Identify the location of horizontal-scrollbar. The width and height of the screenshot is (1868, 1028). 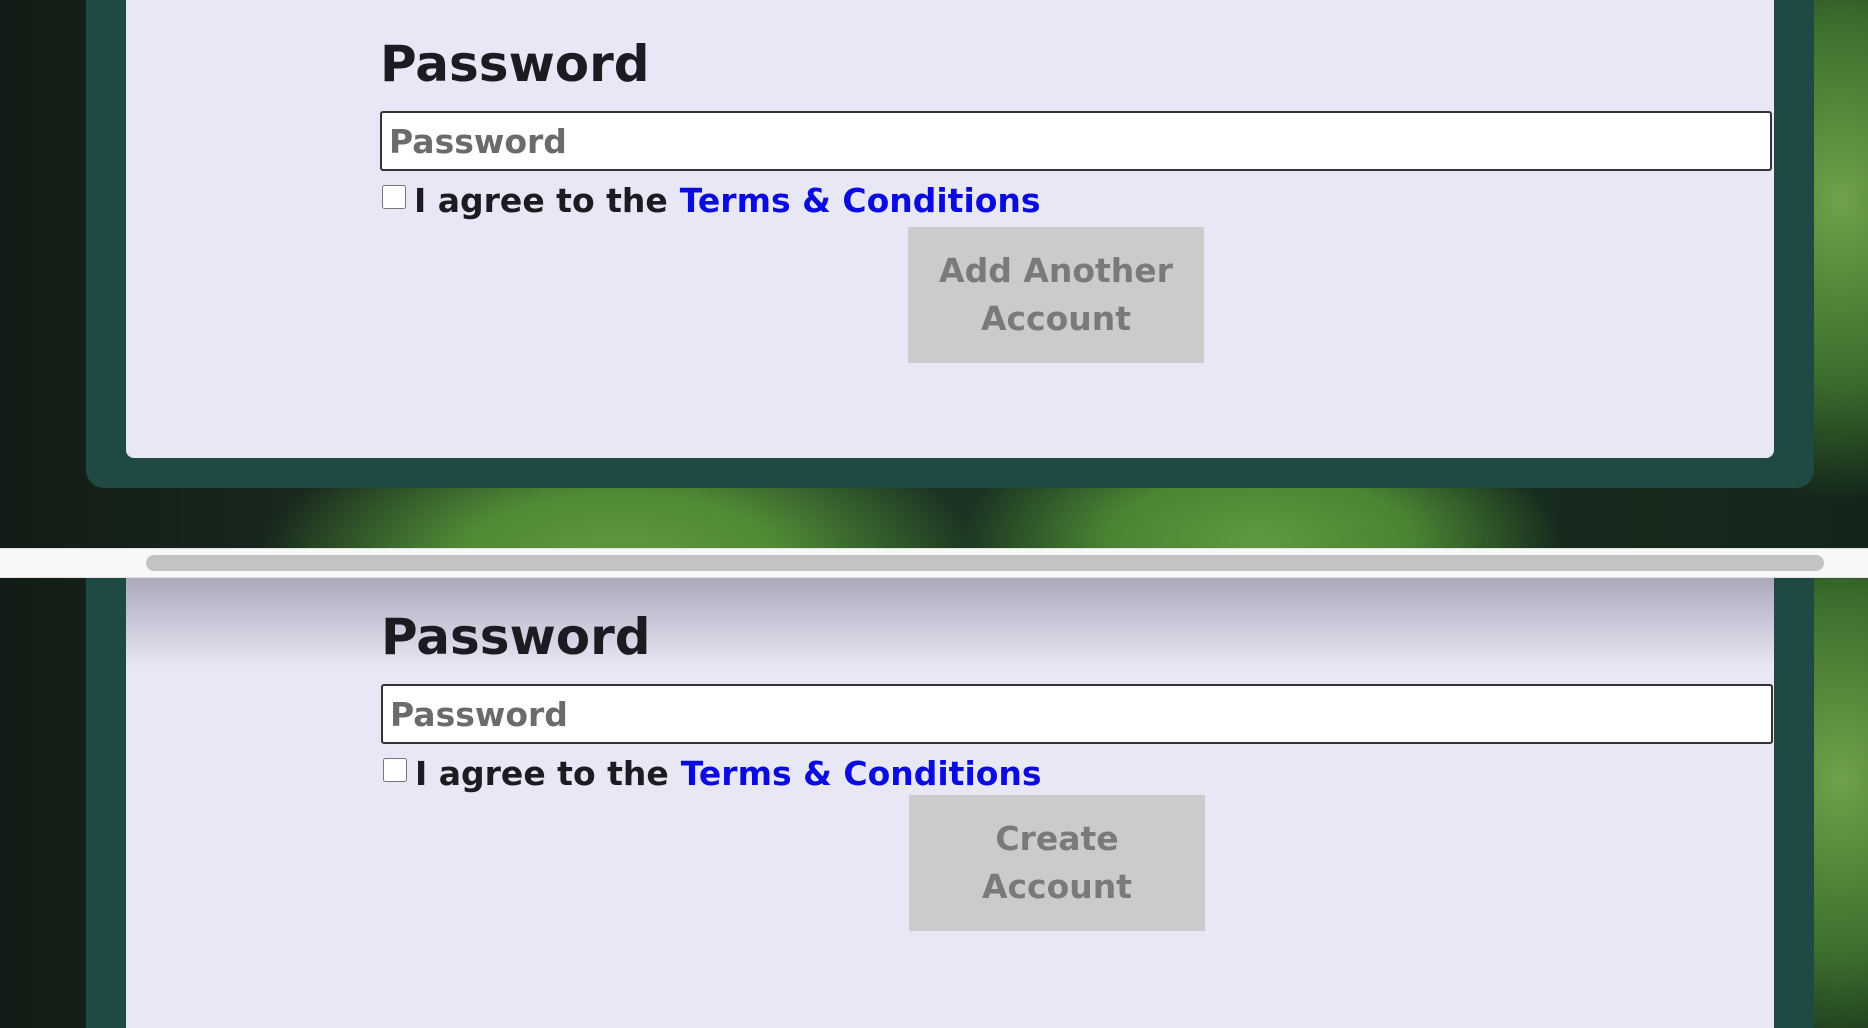
(934, 563).